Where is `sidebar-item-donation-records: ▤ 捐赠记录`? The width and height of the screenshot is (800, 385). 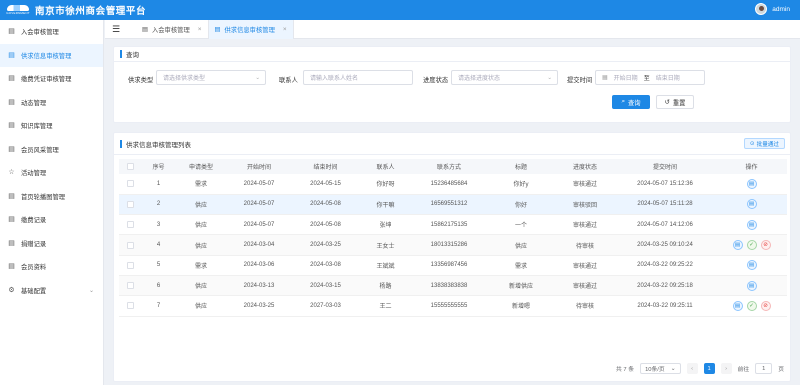 sidebar-item-donation-records: ▤ 捐赠记录 is located at coordinates (51, 244).